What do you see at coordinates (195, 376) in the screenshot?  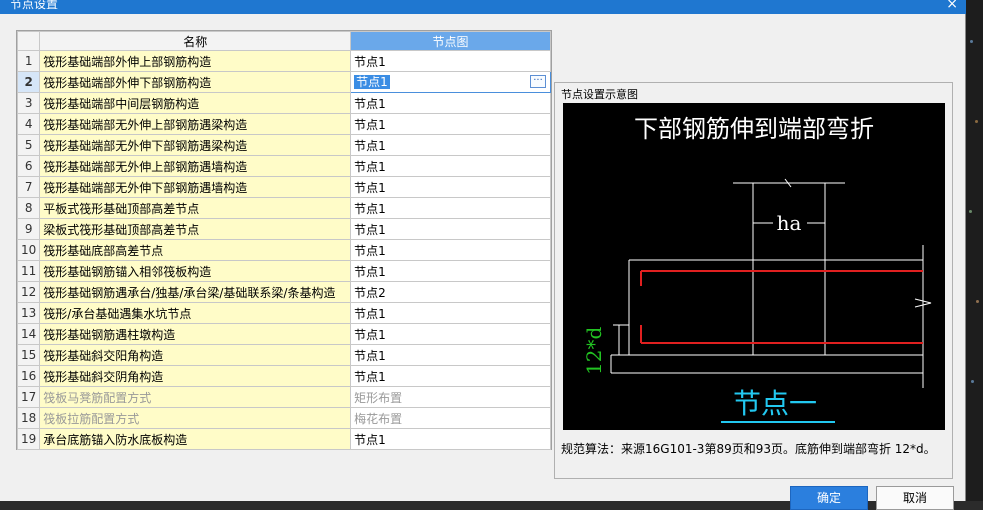 I see `row-name-cell: 筏形基础斜交阴角构造` at bounding box center [195, 376].